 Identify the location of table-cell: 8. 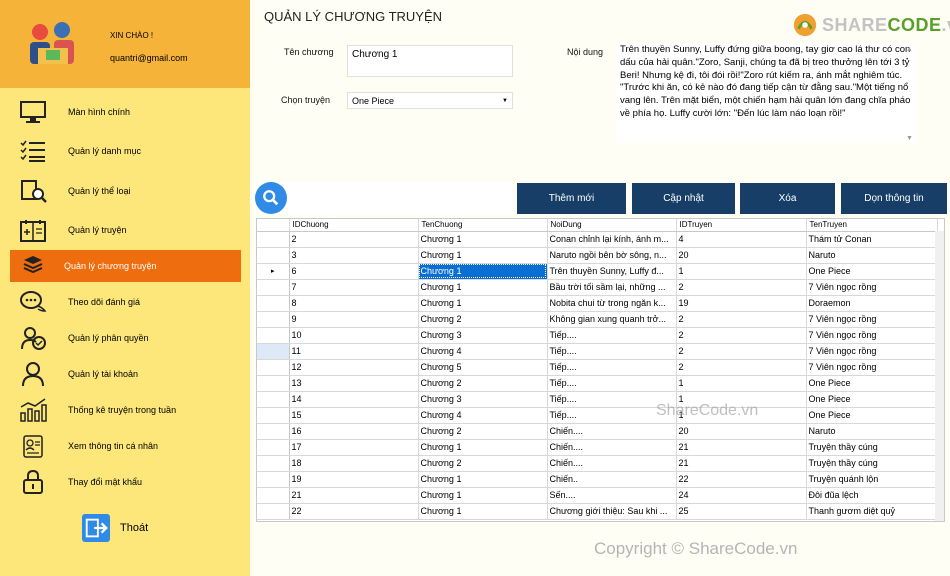
(354, 303).